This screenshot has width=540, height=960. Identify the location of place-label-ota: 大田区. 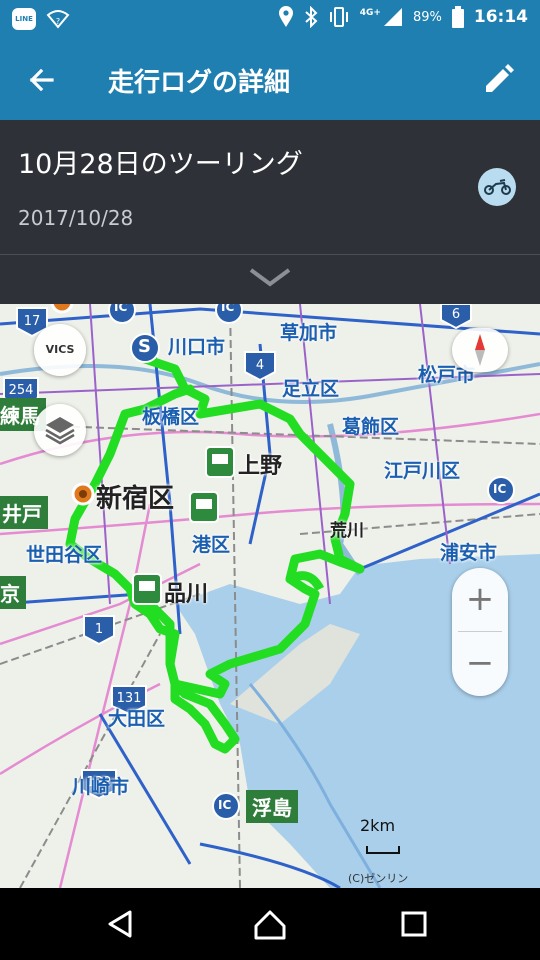
(137, 719).